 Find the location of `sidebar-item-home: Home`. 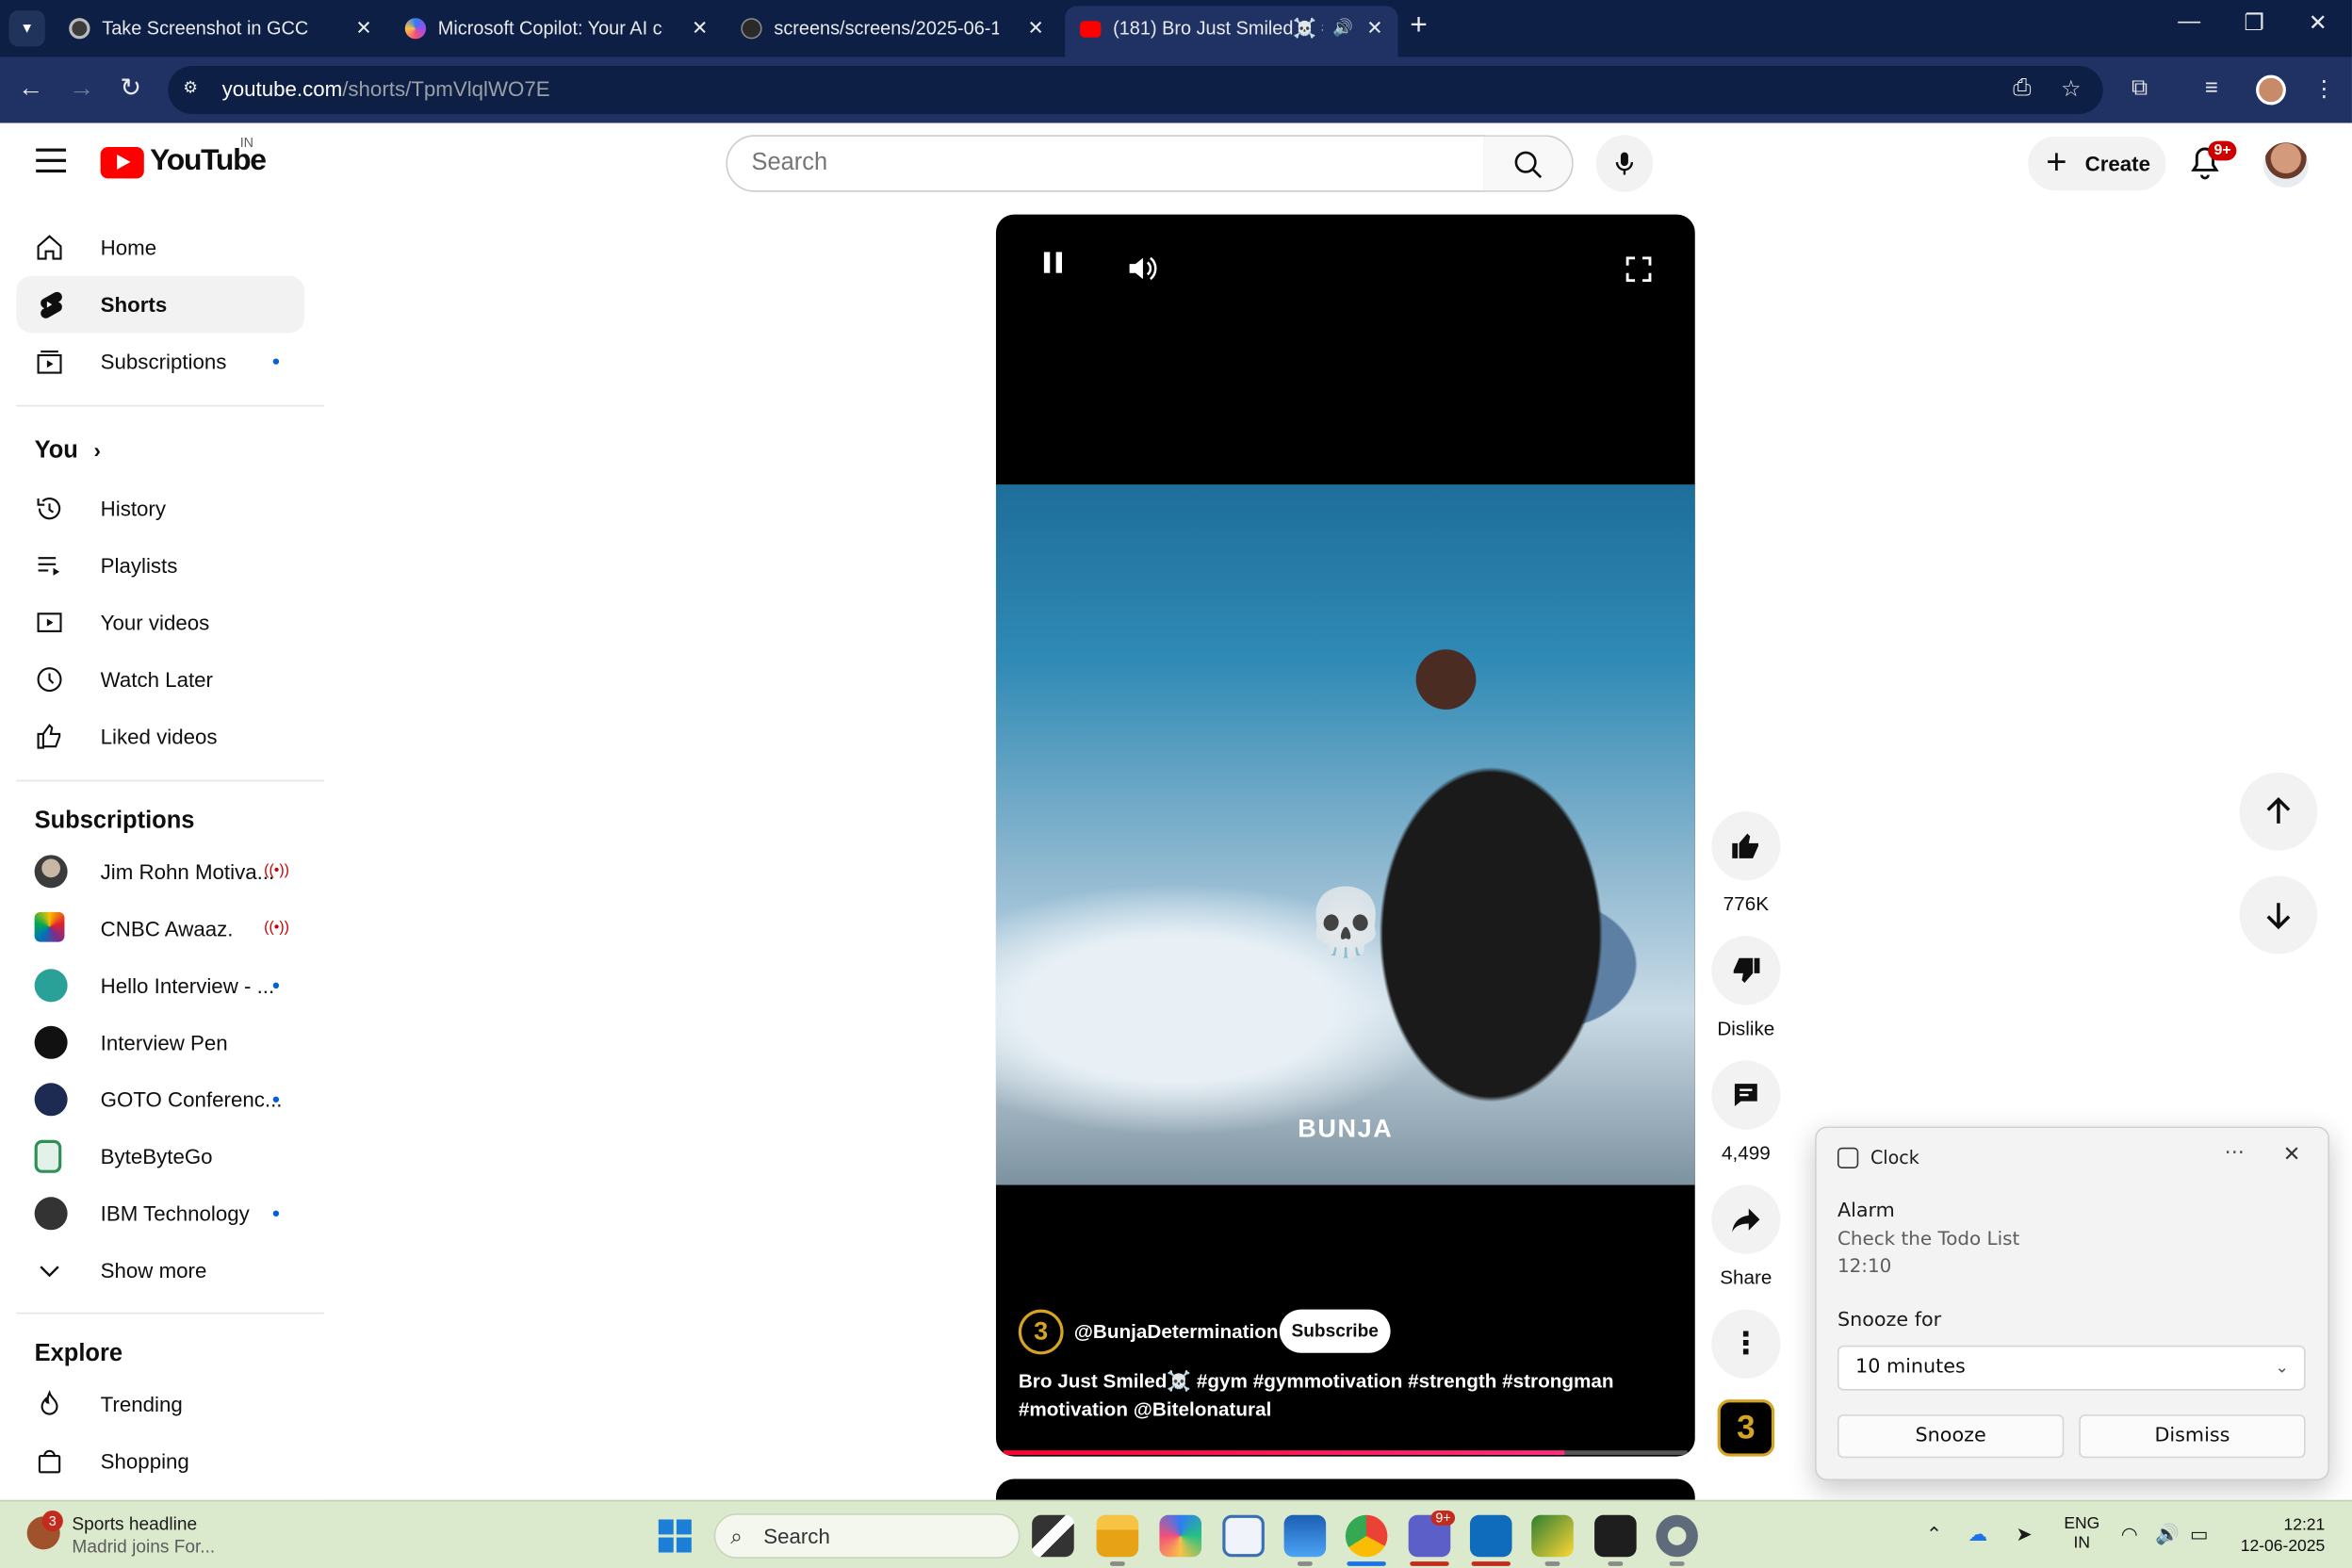

sidebar-item-home: Home is located at coordinates (161, 247).